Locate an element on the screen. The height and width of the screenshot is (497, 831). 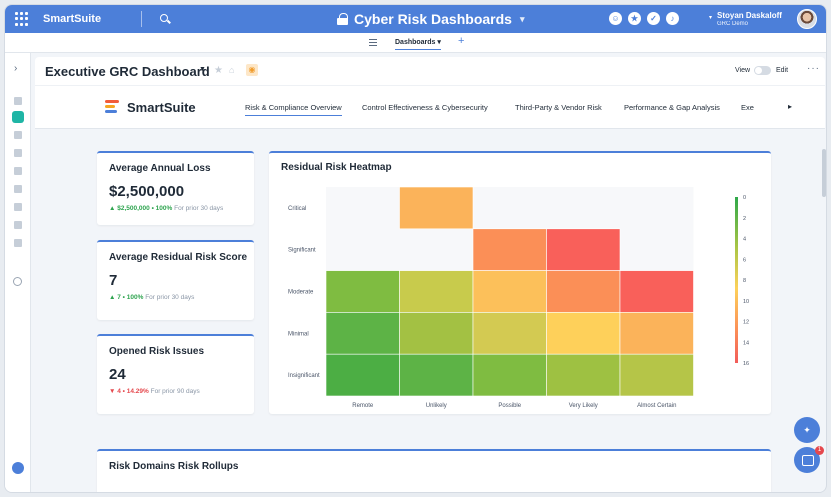
tab-control-effectiveness: Control Effectiveness & Cybersecurity is located at coordinates (425, 107).